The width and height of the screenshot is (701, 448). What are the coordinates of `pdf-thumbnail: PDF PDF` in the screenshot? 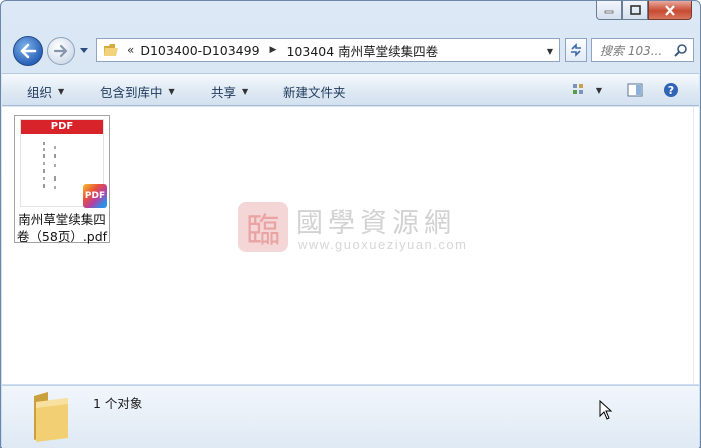 It's located at (63, 163).